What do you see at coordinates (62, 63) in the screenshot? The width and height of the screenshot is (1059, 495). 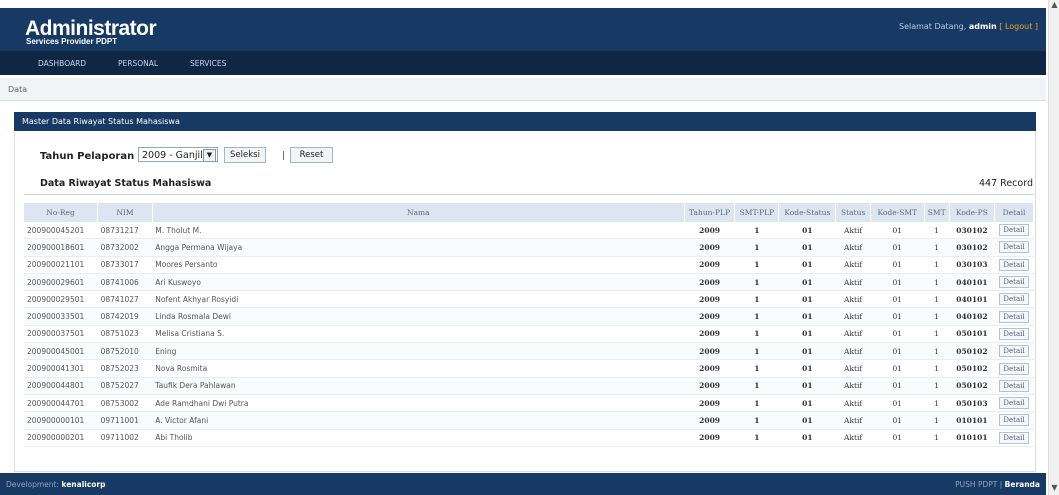 I see `nav-item-dashboard: DASHBOARD` at bounding box center [62, 63].